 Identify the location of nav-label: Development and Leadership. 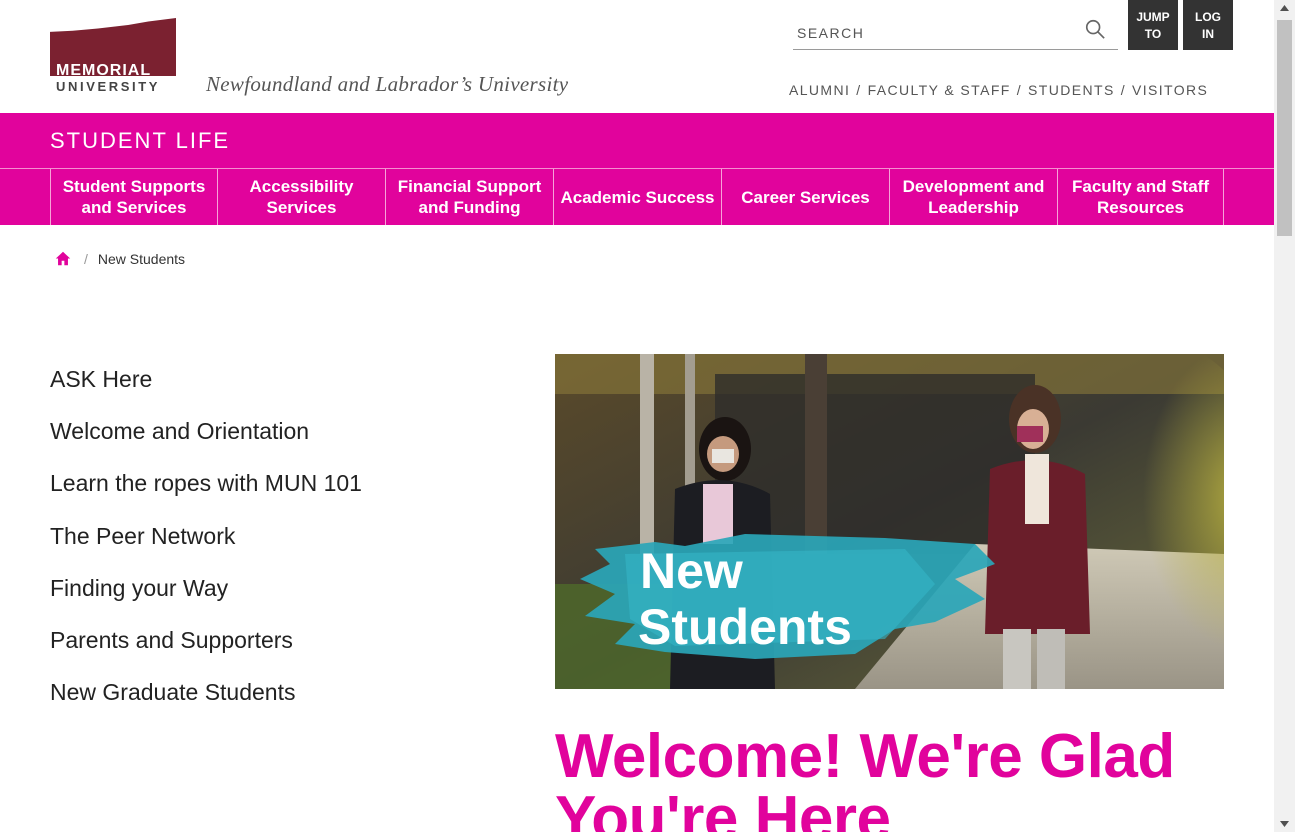
(973, 197).